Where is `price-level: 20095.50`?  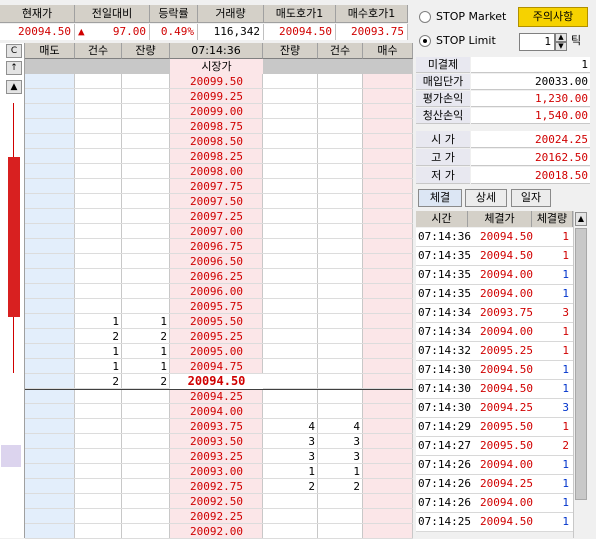 price-level: 20095.50 is located at coordinates (216, 321).